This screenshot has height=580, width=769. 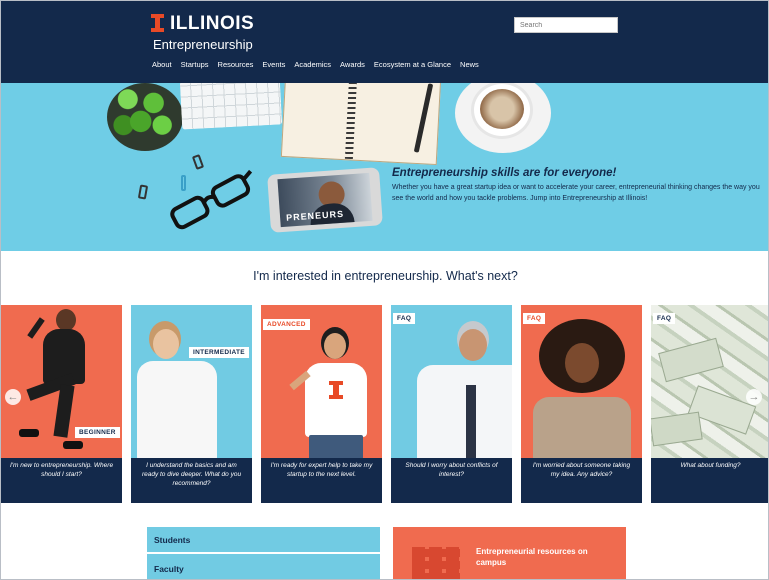 What do you see at coordinates (219, 352) in the screenshot?
I see `level-tag: INTERMEDIATE` at bounding box center [219, 352].